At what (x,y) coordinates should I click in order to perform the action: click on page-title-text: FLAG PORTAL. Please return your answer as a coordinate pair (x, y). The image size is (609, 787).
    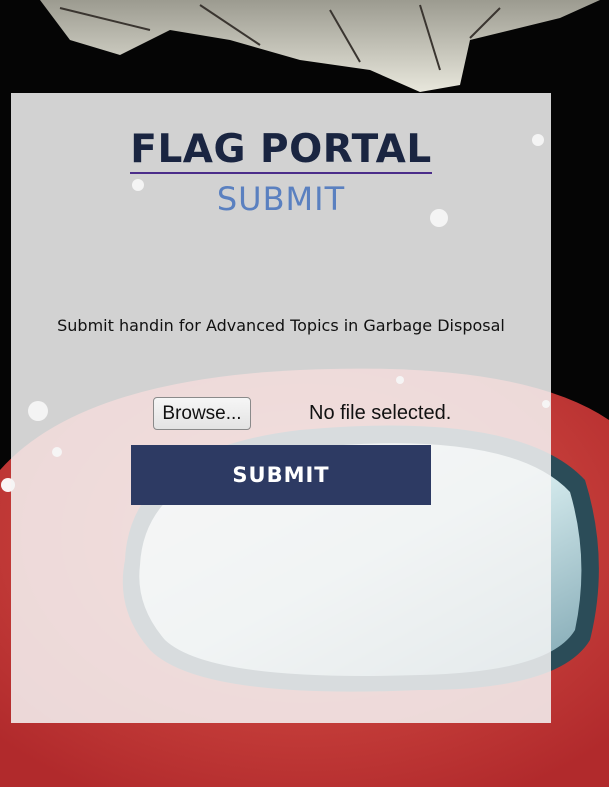
    Looking at the image, I should click on (281, 150).